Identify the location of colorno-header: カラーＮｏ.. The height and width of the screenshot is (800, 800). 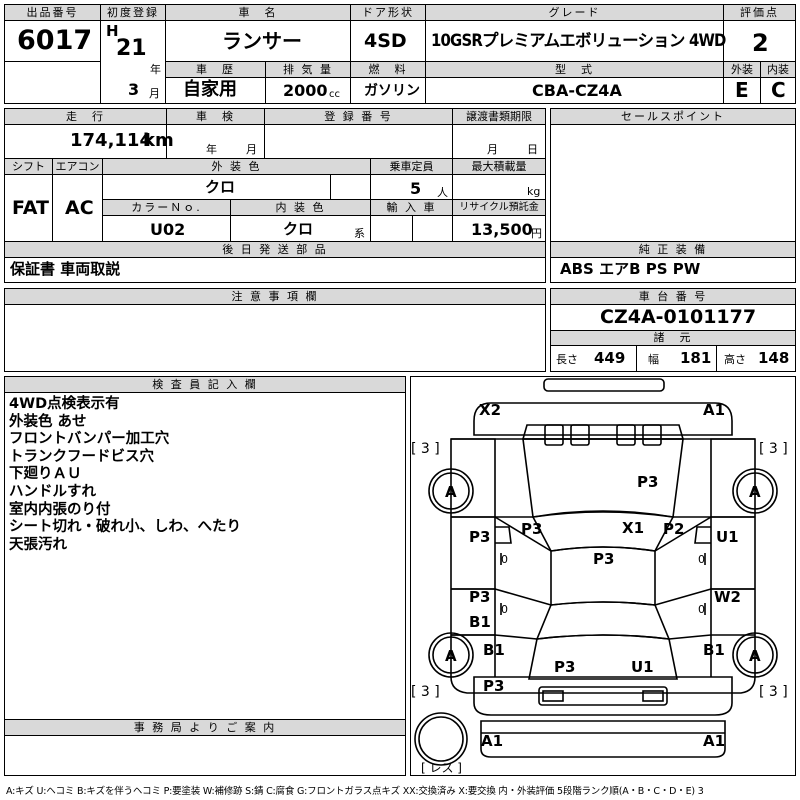
(166, 208).